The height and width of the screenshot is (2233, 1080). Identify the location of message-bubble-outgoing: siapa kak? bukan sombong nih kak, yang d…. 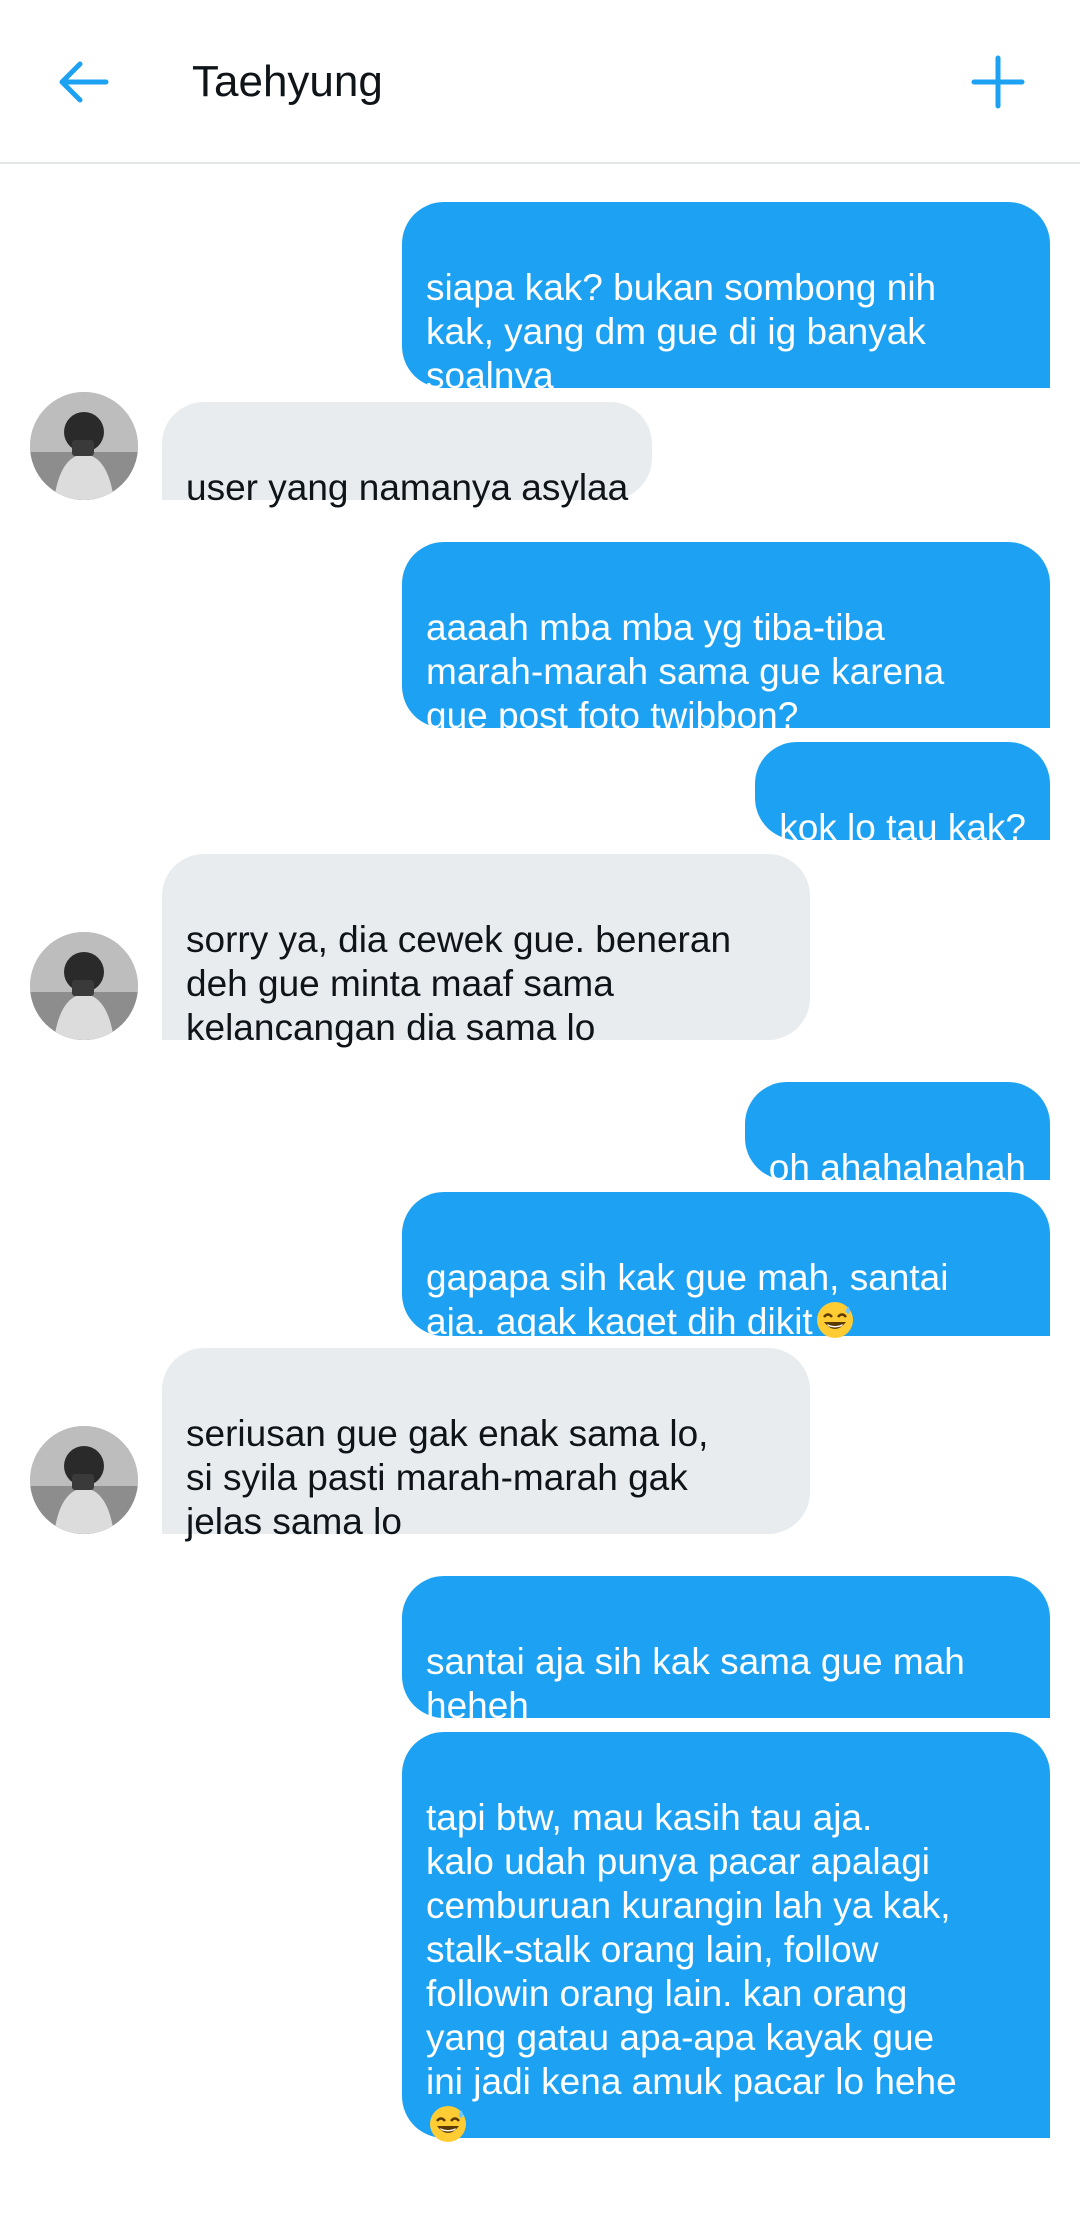
(726, 299).